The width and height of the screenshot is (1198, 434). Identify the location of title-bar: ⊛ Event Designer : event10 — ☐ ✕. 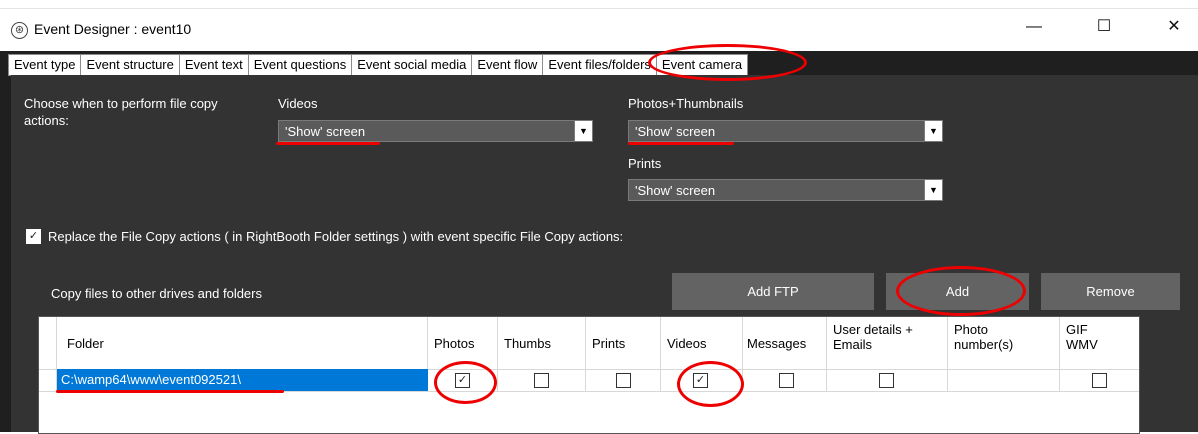
(599, 20).